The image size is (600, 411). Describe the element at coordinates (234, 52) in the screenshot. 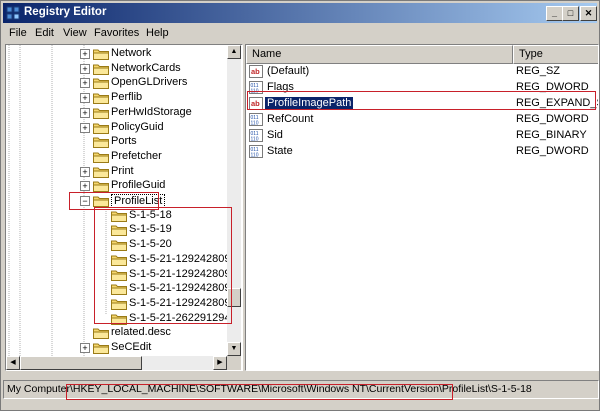

I see `scroll-up-arrow-icon: ▲` at that location.